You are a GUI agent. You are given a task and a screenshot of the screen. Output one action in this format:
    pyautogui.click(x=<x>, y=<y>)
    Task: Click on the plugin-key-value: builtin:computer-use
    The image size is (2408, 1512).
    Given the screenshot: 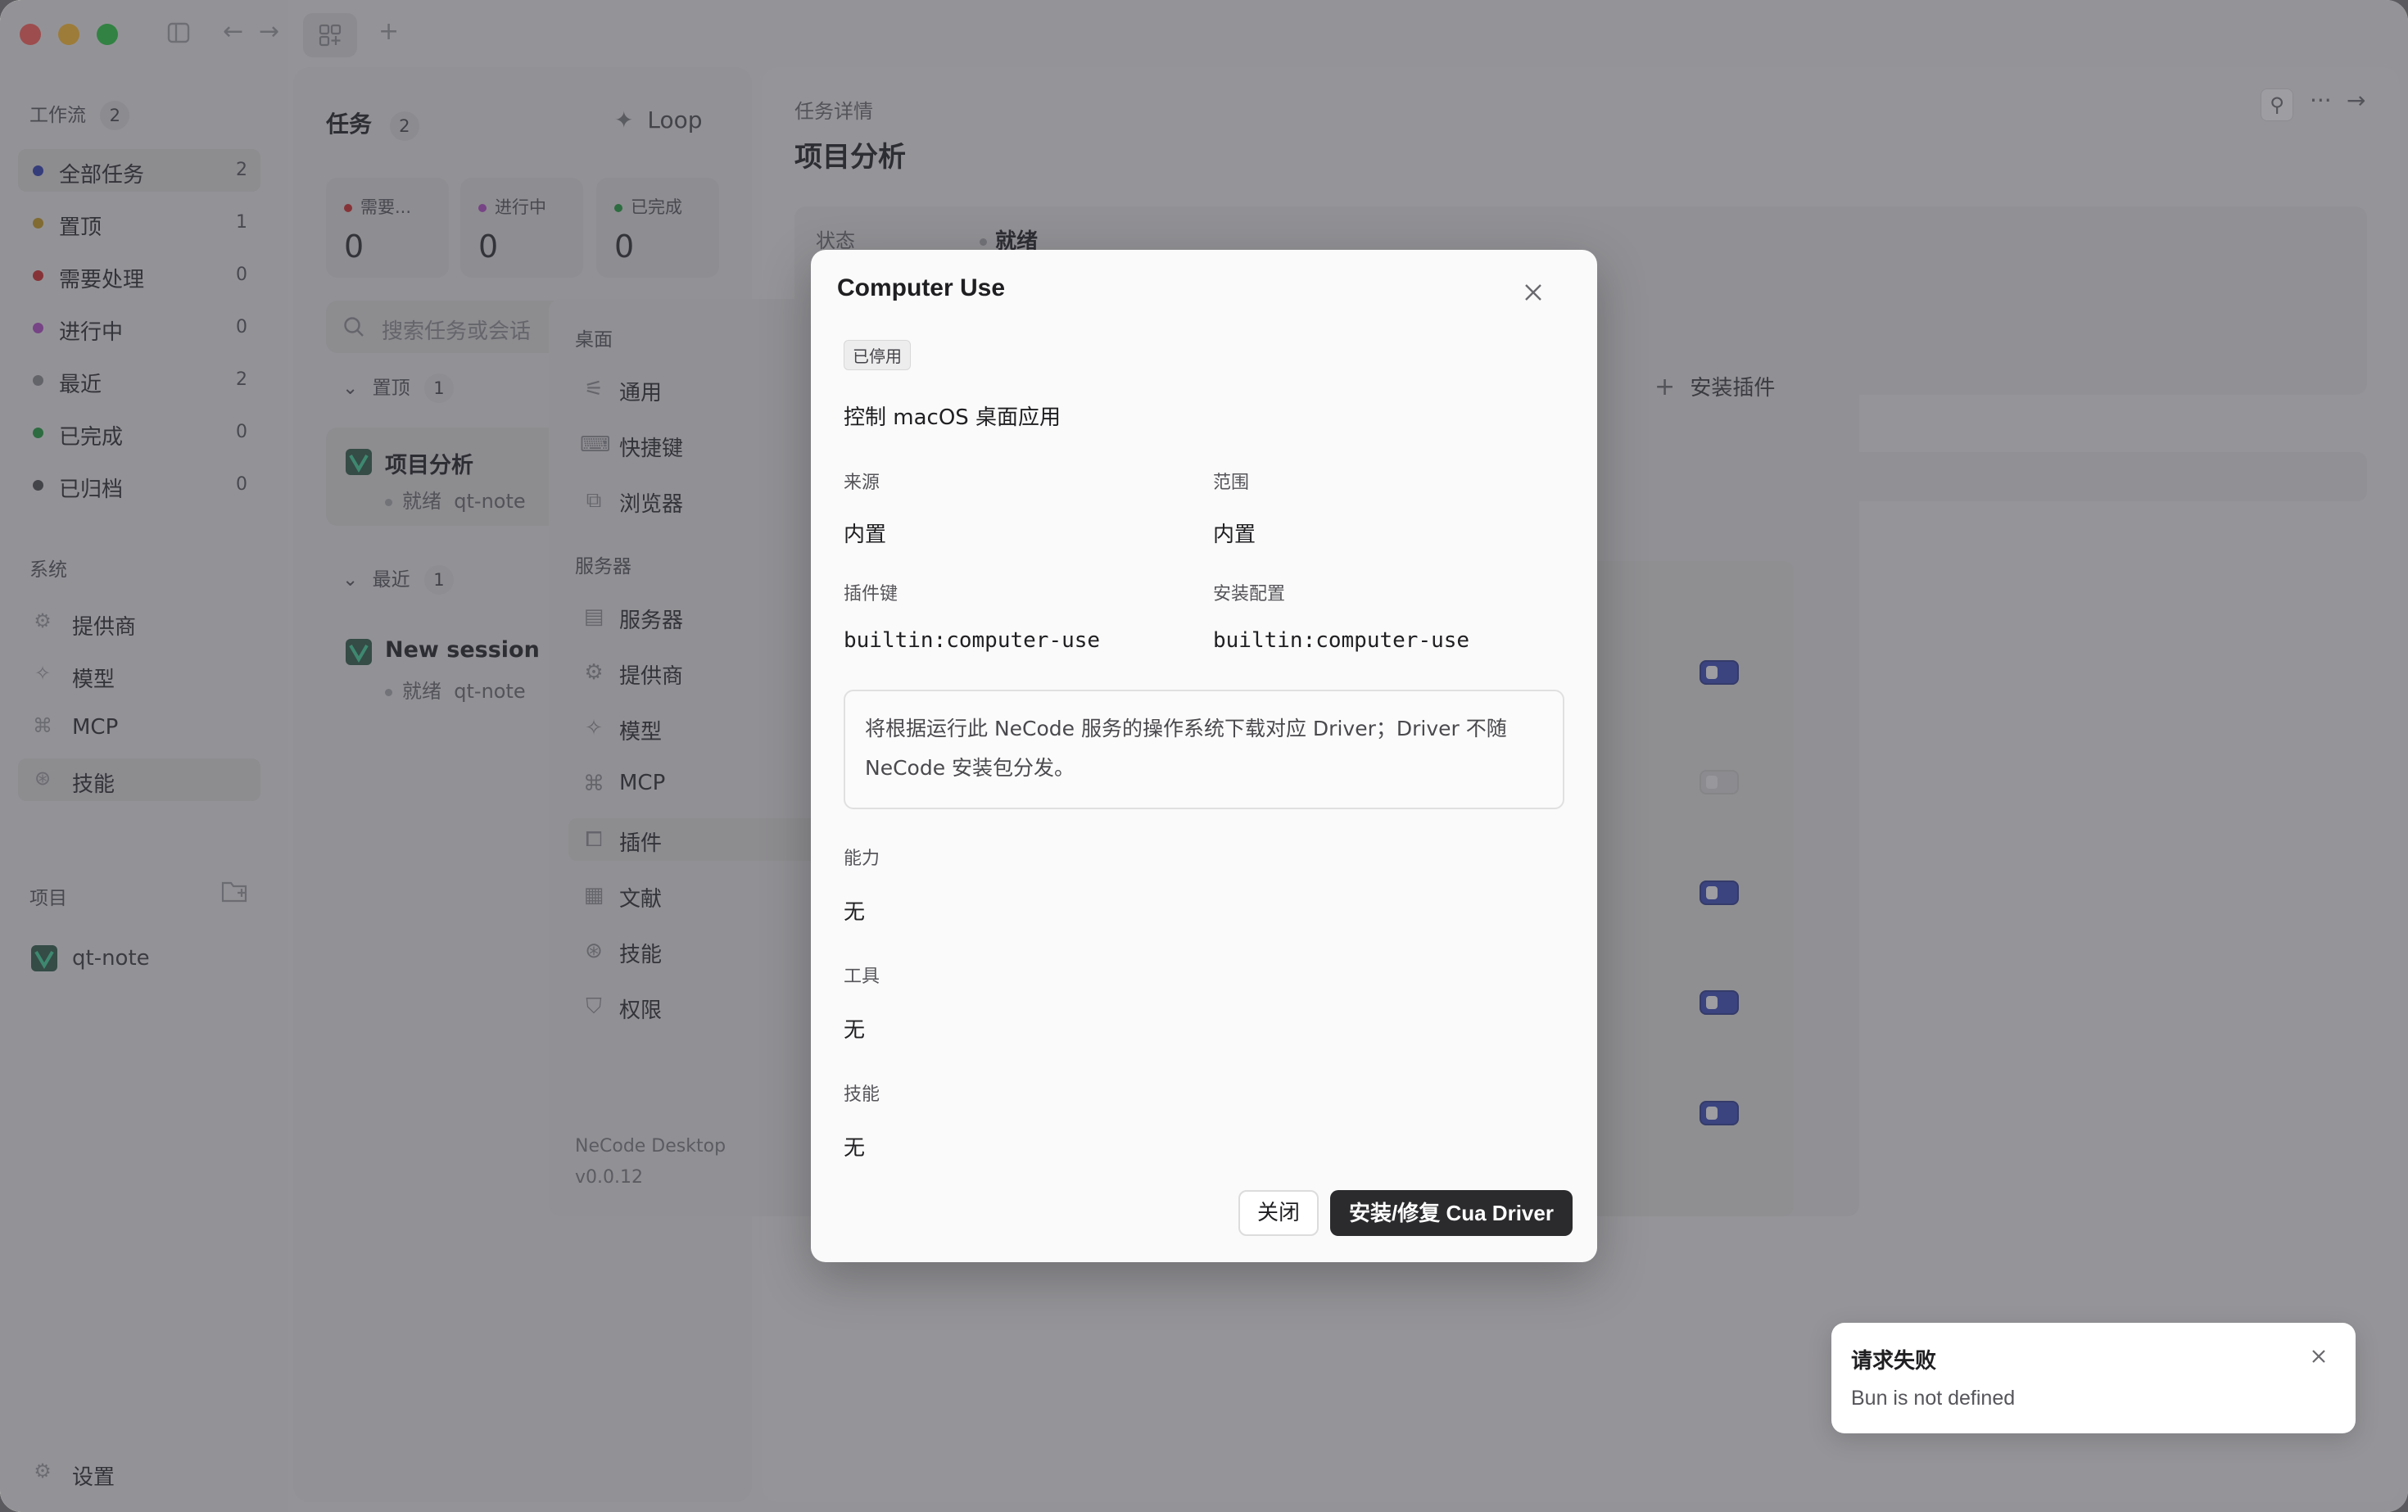 What is the action you would take?
    pyautogui.click(x=972, y=640)
    